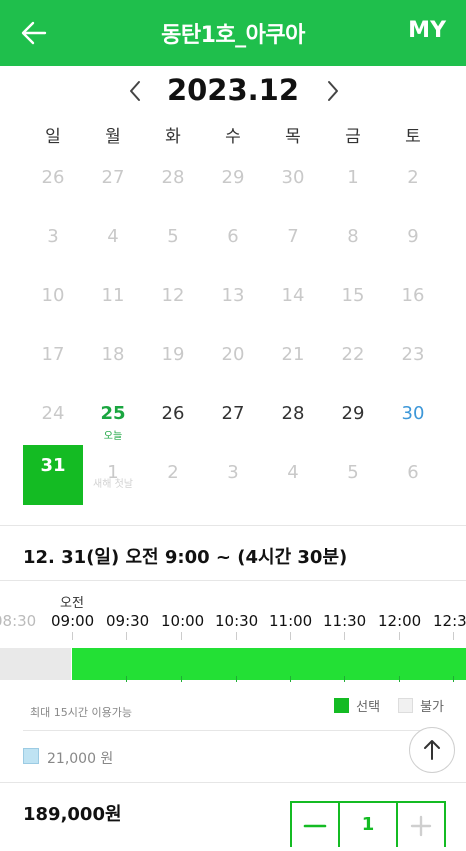  I want to click on slot-legend: 선택 불가, so click(380, 705).